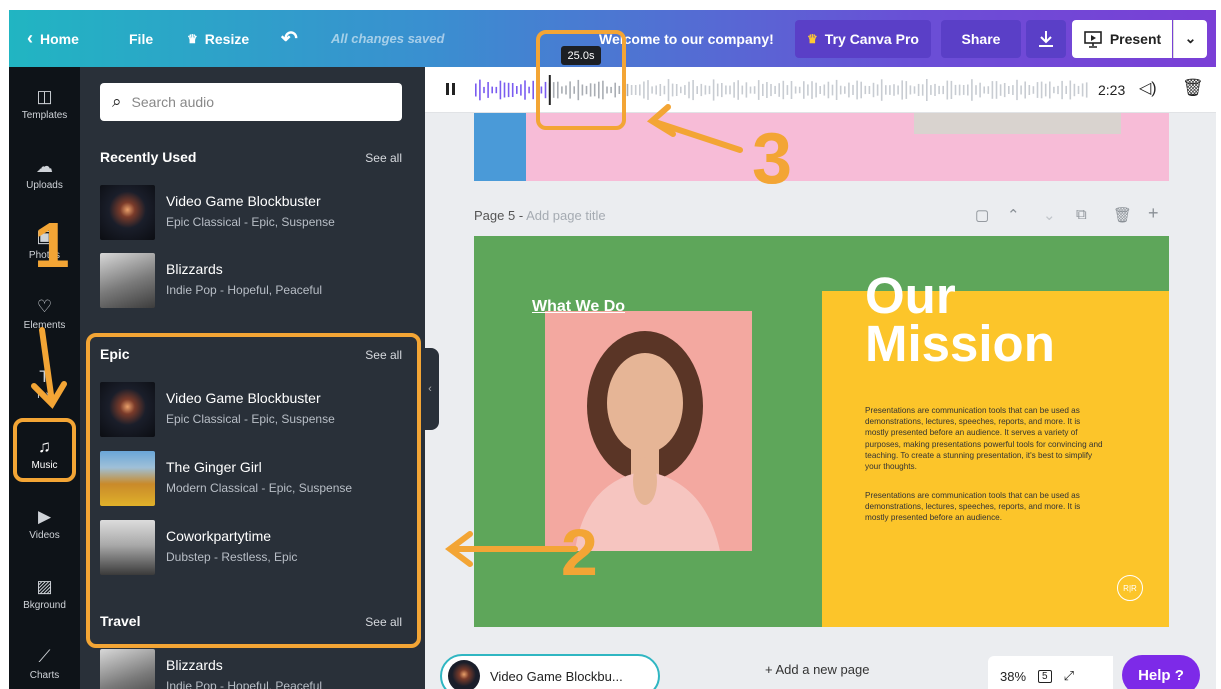  I want to click on annotation-number-3: 3, so click(772, 159).